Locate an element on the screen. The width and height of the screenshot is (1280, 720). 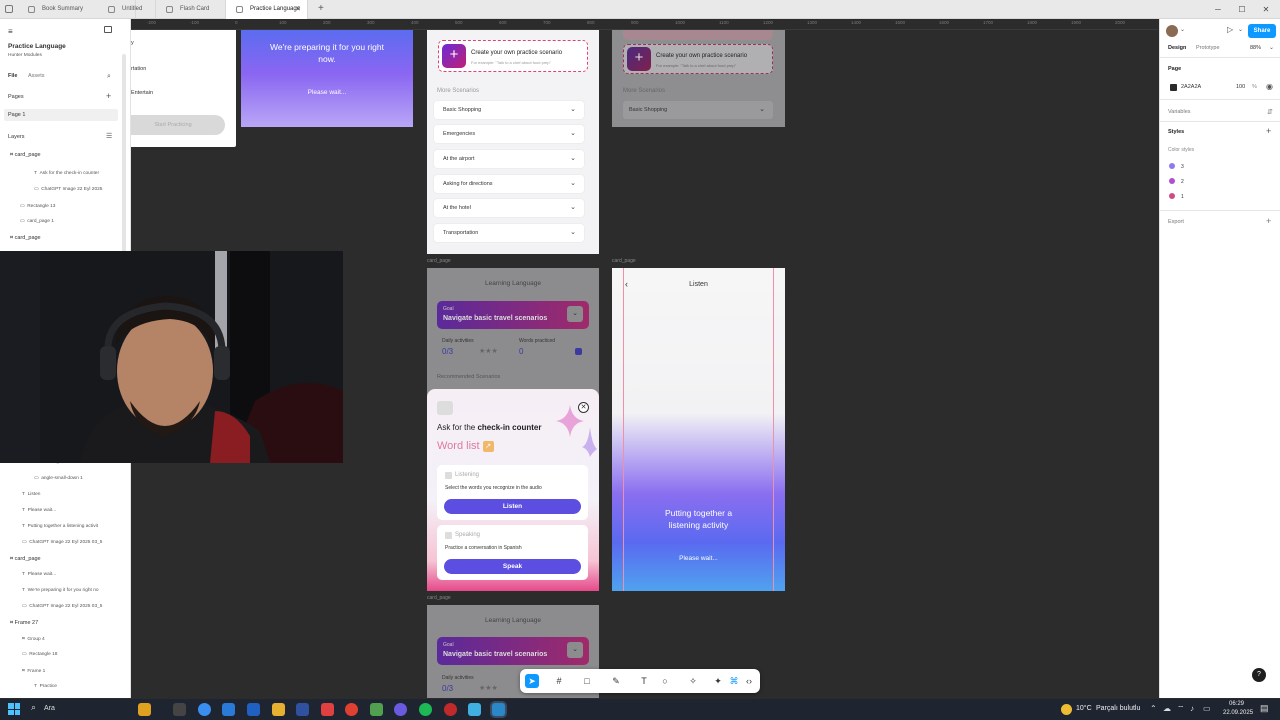
scenario-item: At the hotel ⌄ is located at coordinates (509, 208).